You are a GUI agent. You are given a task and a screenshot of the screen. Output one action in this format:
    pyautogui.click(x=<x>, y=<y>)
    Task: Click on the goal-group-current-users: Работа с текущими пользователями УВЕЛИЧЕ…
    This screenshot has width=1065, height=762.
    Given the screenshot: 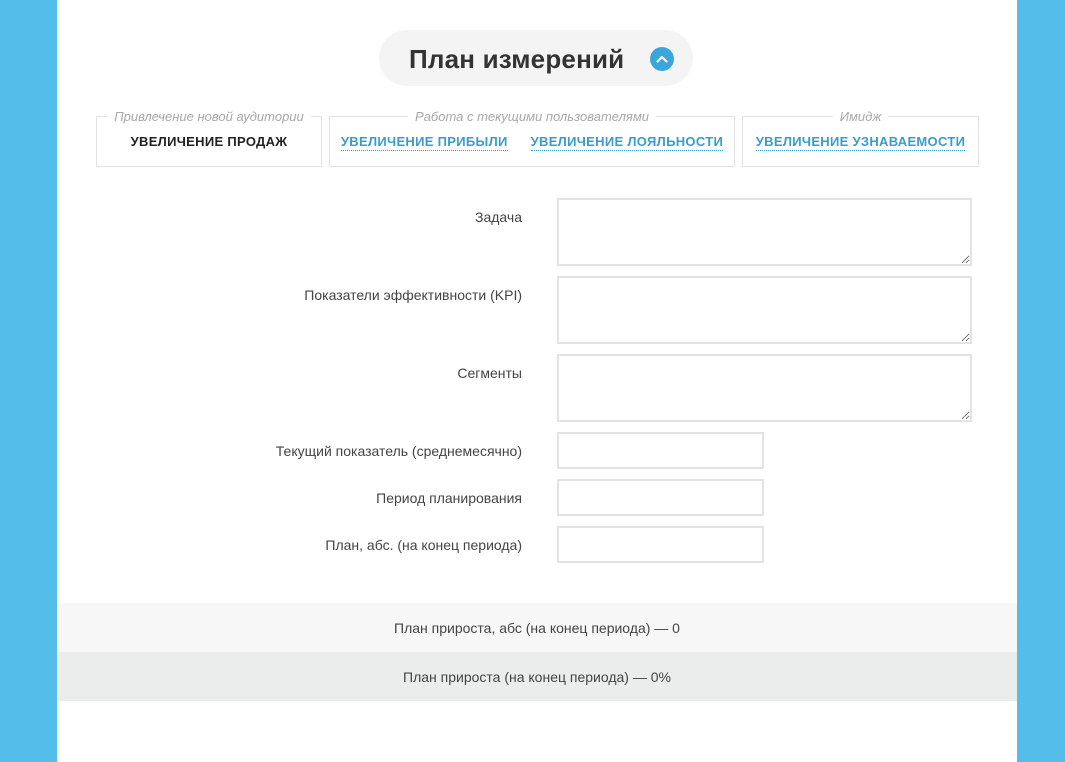 What is the action you would take?
    pyautogui.click(x=532, y=138)
    